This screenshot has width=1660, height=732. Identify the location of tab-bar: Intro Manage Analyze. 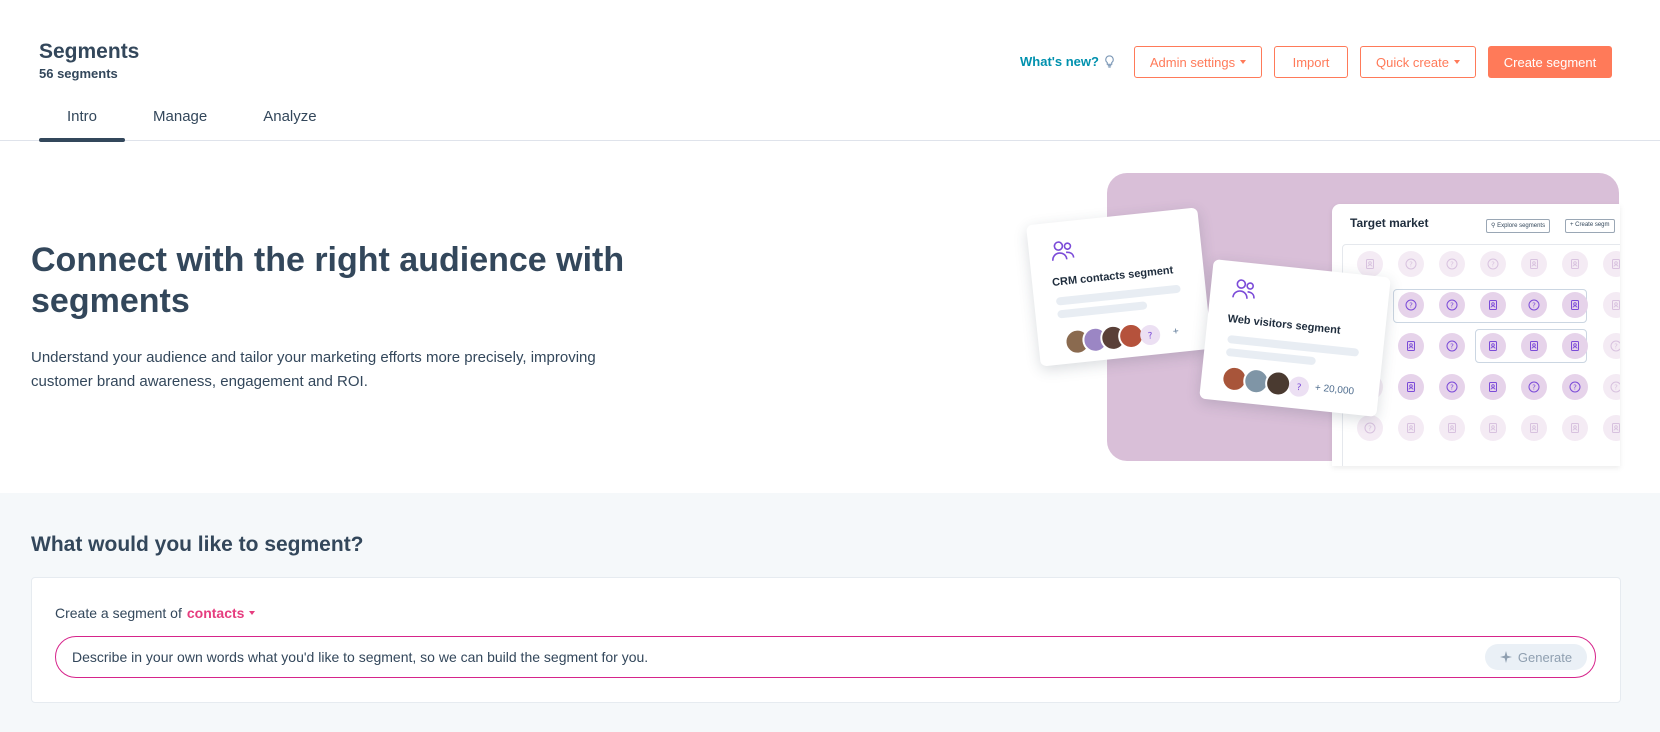
(192, 121).